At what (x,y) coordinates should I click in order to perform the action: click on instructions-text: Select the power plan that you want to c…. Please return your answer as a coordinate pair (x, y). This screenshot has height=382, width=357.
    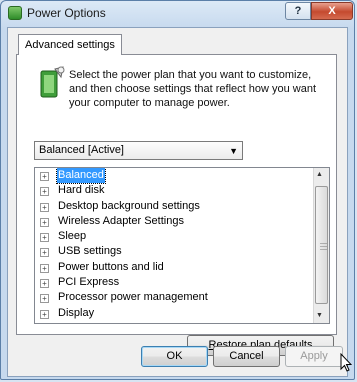
    Looking at the image, I should click on (193, 89).